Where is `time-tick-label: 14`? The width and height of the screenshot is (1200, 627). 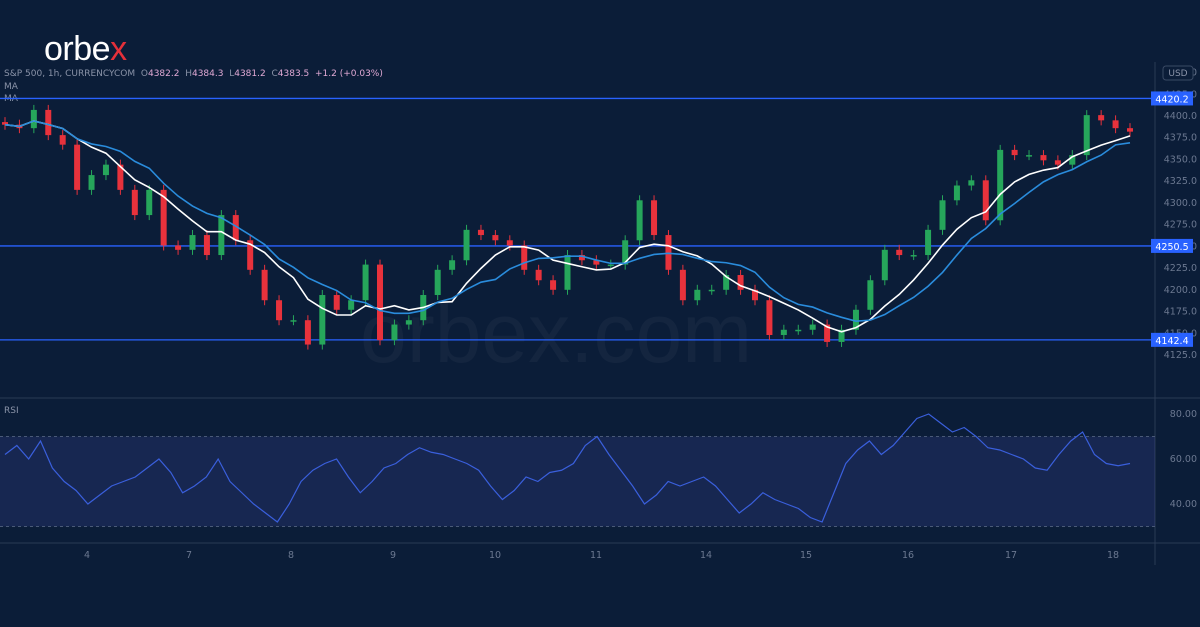
time-tick-label: 14 is located at coordinates (706, 555).